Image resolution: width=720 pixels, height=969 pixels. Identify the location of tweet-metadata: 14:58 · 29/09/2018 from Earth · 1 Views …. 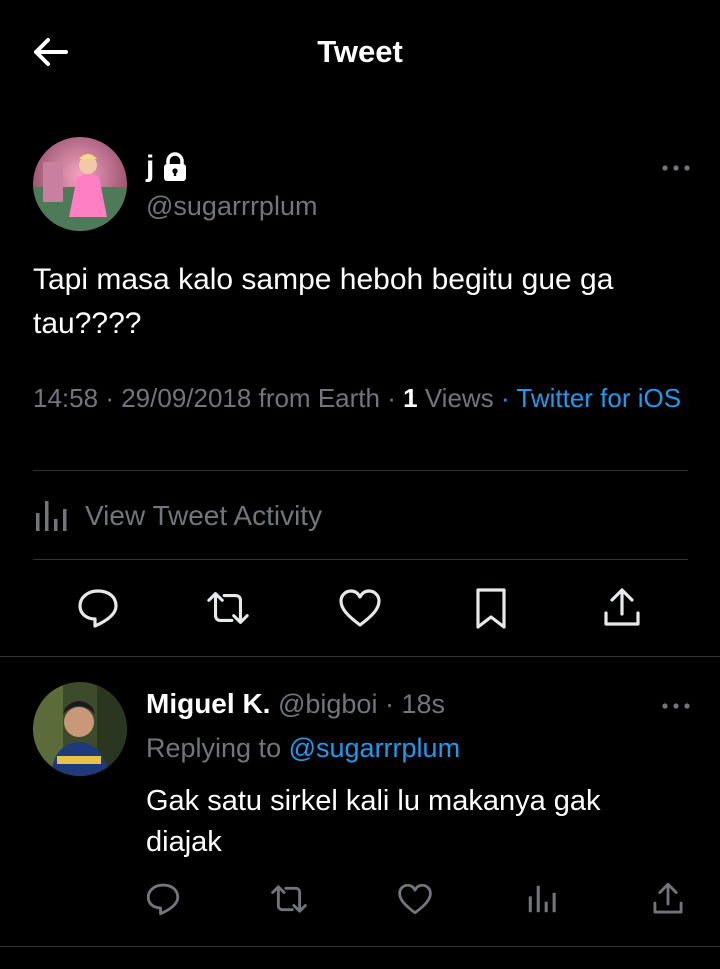
(363, 398).